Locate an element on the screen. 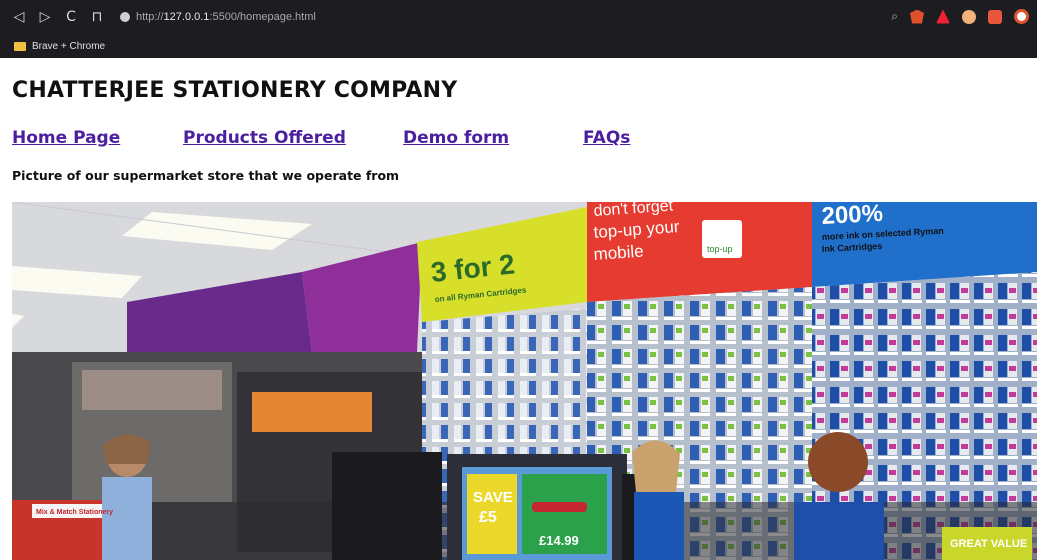 The height and width of the screenshot is (560, 1037). nav-link-demo-form: Demo form is located at coordinates (456, 138).